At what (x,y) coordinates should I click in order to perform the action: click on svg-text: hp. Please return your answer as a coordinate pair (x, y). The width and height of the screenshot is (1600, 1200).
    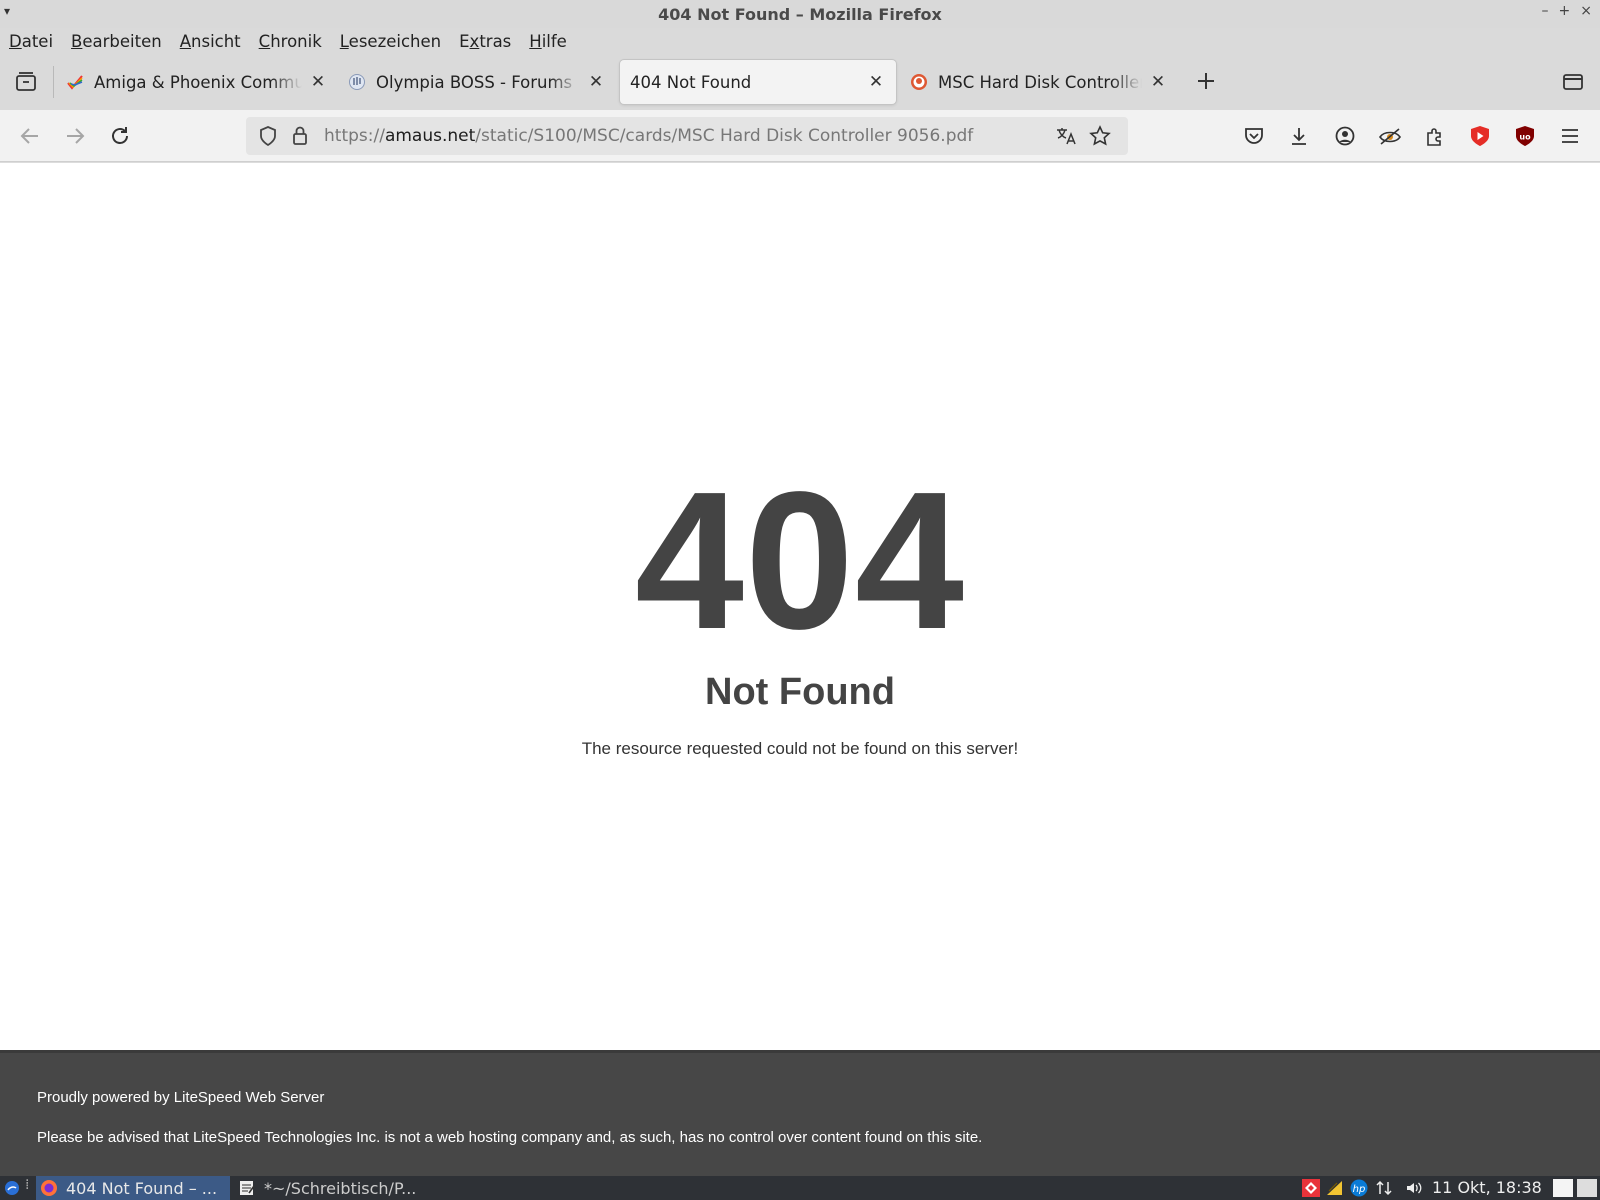
    Looking at the image, I should click on (1359, 1189).